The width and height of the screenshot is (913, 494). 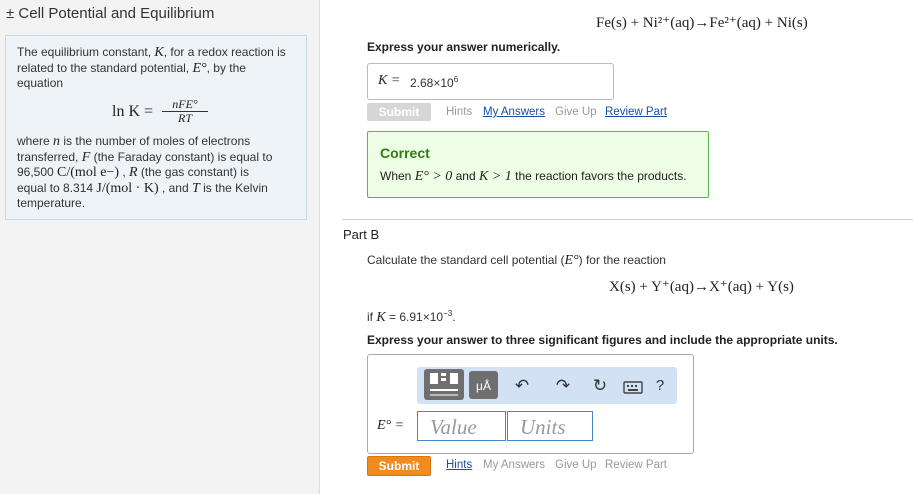 I want to click on redo-icon: ↷, so click(x=563, y=385).